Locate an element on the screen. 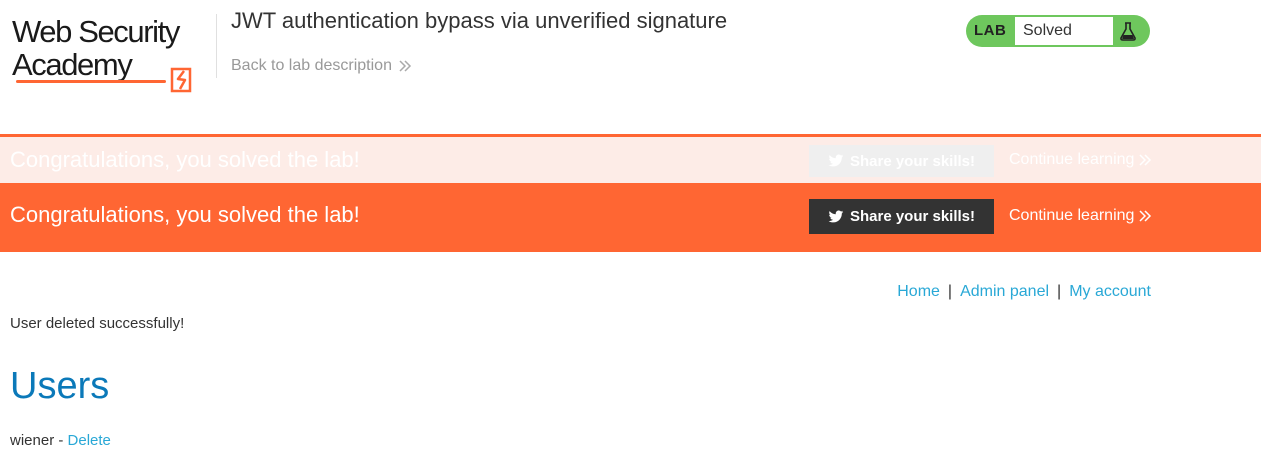 The width and height of the screenshot is (1261, 472). logo-line-1: Web Security is located at coordinates (96, 31).